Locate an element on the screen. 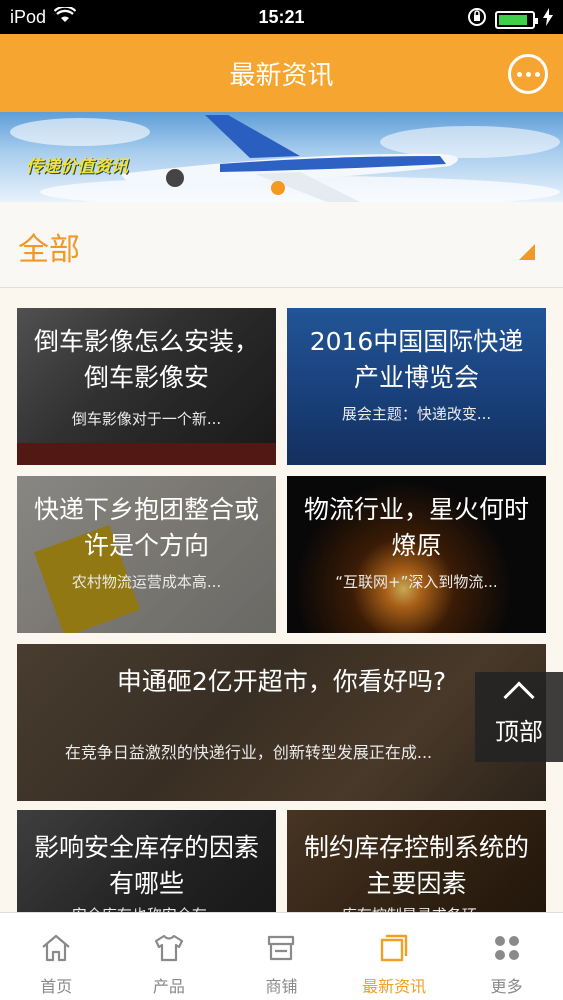 The height and width of the screenshot is (1000, 563). banner-caption: 传递价值资讯 is located at coordinates (77, 167).